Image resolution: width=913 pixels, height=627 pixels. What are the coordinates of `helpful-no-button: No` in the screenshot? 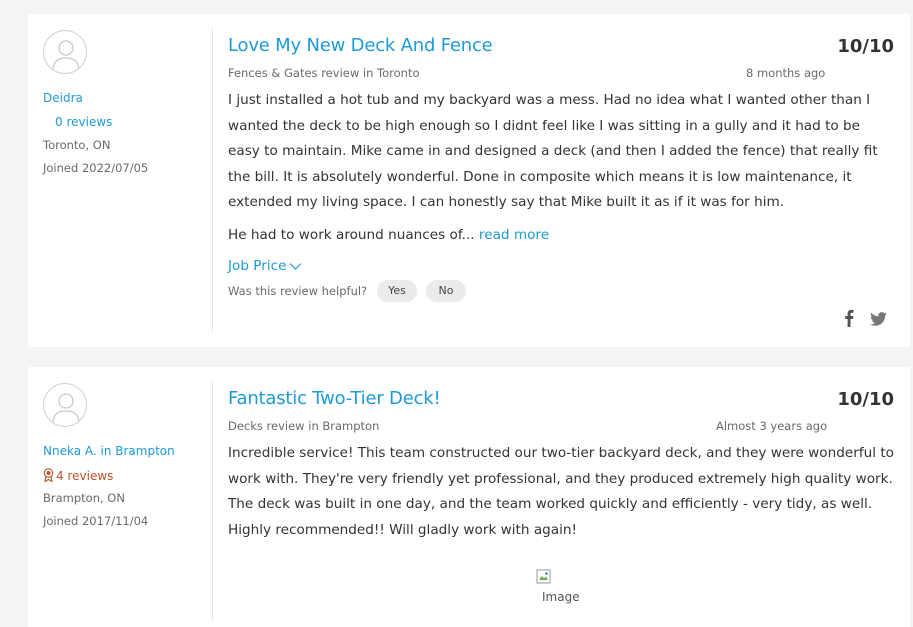 It's located at (446, 291).